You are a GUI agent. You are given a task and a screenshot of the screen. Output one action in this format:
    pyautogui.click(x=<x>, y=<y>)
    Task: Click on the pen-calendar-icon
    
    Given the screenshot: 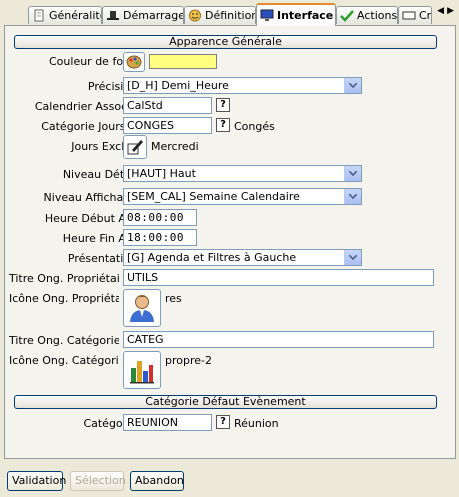 What is the action you would take?
    pyautogui.click(x=135, y=147)
    